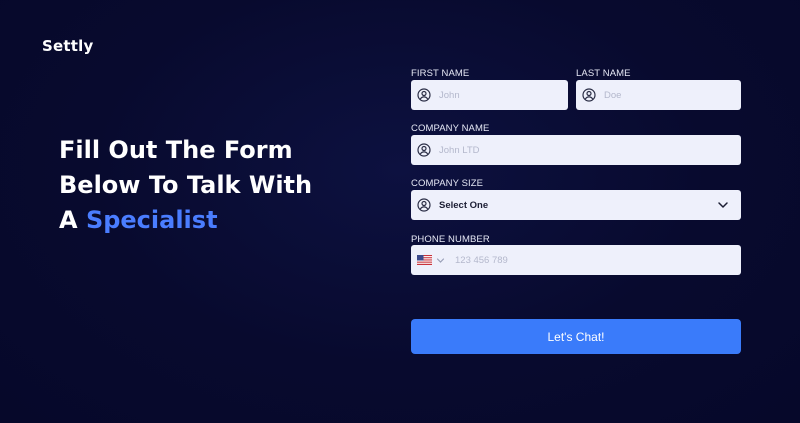 This screenshot has width=800, height=423. Describe the element at coordinates (72, 220) in the screenshot. I see `headline-prefix: A` at that location.